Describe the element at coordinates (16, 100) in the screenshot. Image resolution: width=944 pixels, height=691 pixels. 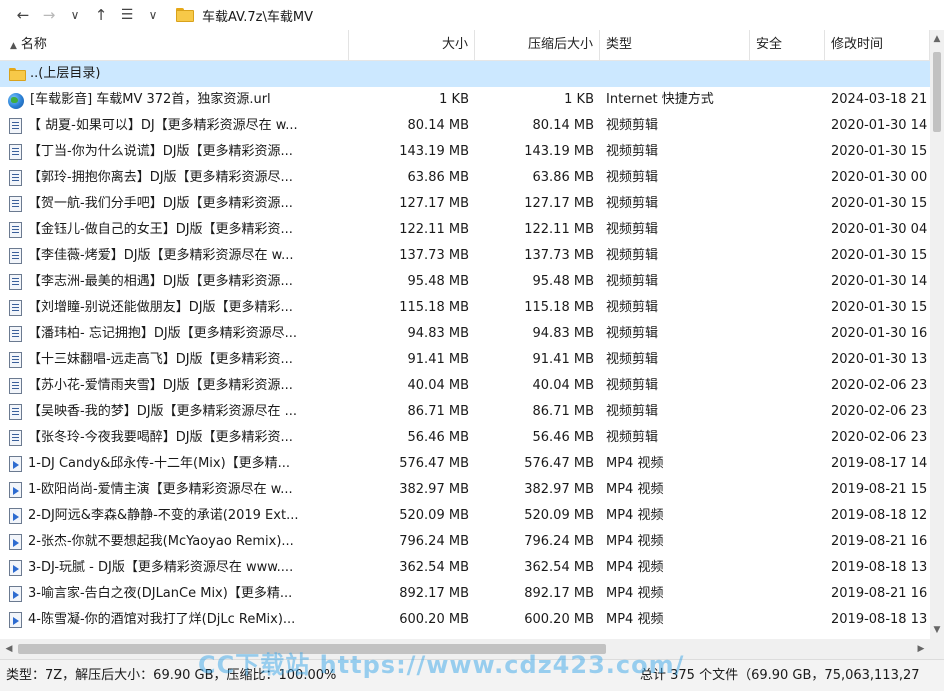
I see `globe-icon` at that location.